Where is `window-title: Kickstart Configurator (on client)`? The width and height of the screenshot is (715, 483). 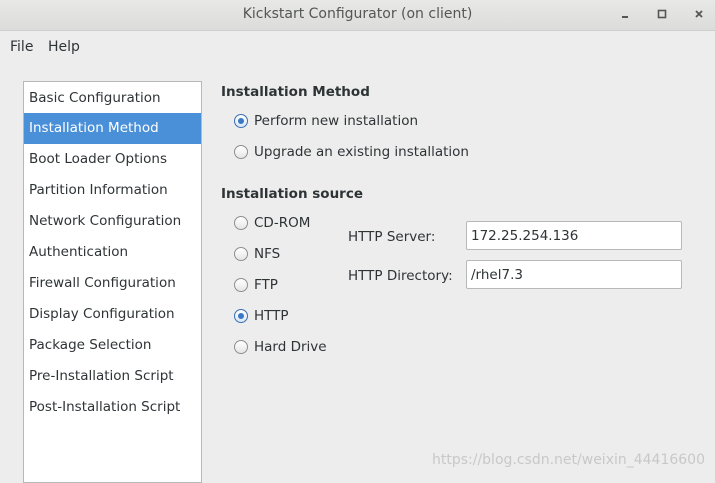
window-title: Kickstart Configurator (on client) is located at coordinates (357, 14).